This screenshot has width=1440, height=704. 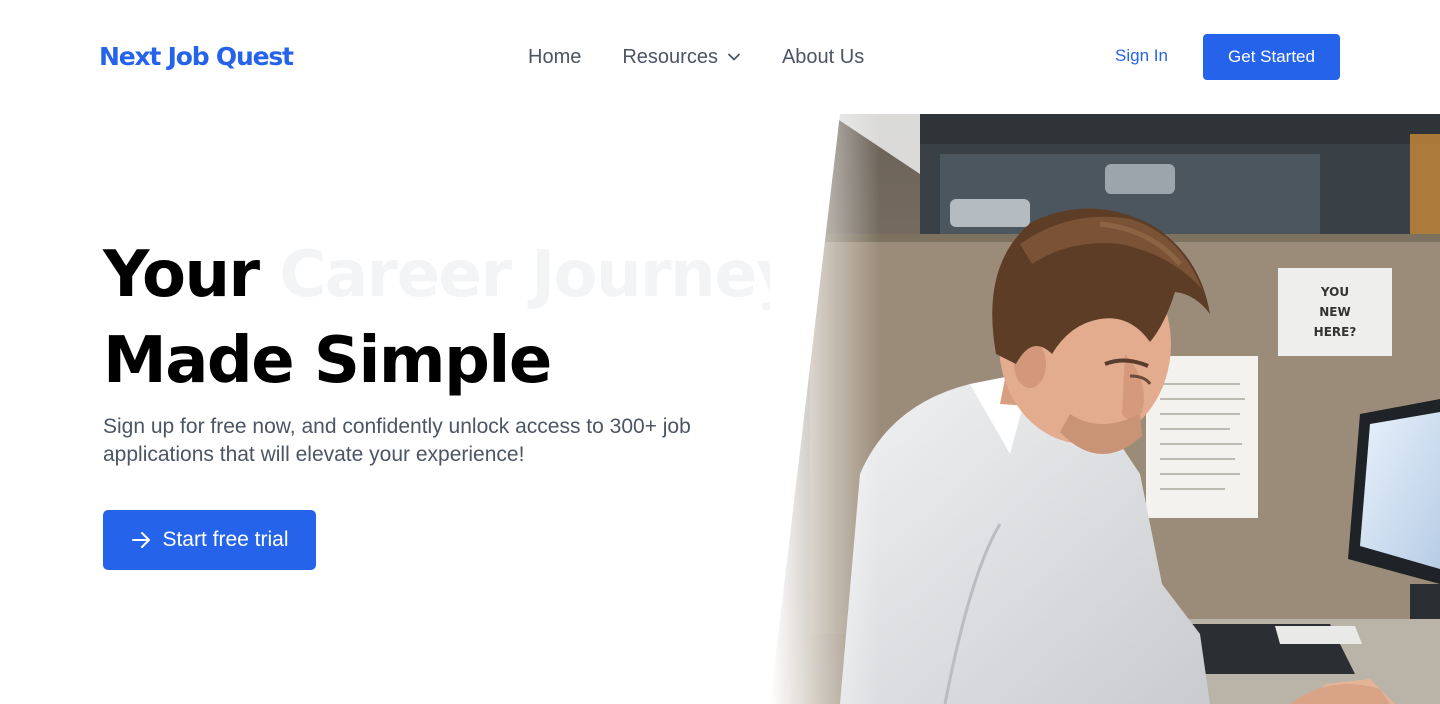 I want to click on hero-title-faded: Career Journey, so click(x=538, y=275).